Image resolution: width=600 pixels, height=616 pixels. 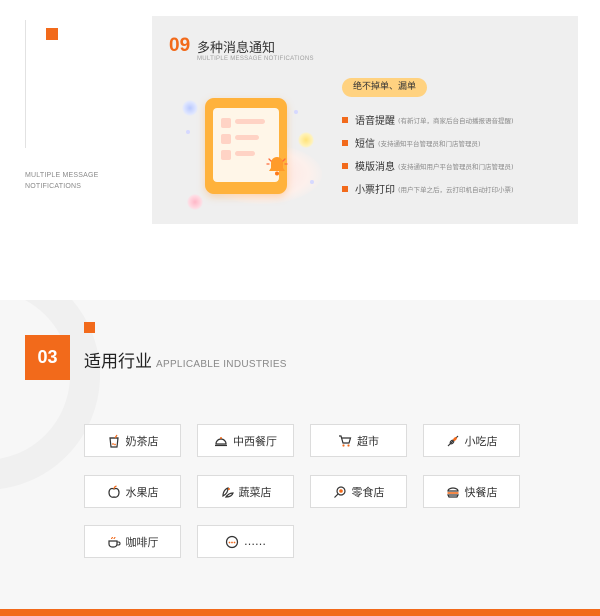 What do you see at coordinates (277, 166) in the screenshot?
I see `bell-icon` at bounding box center [277, 166].